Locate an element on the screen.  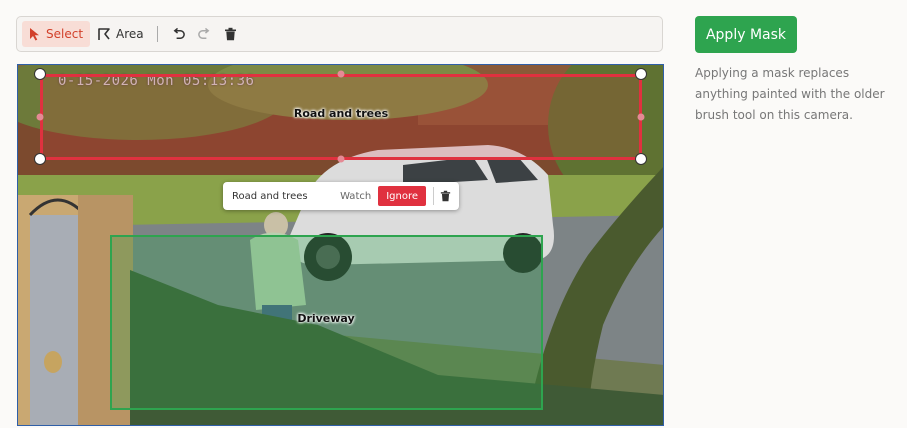
cursor-arrow-icon is located at coordinates (34, 34).